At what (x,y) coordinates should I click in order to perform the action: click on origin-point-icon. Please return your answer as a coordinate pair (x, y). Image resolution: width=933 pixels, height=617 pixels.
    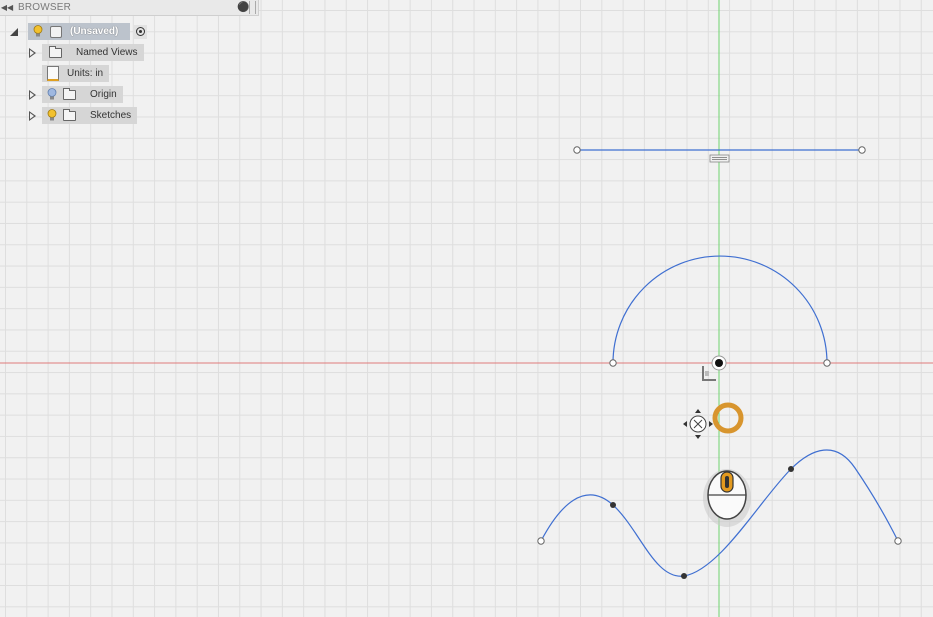
    Looking at the image, I should click on (719, 363).